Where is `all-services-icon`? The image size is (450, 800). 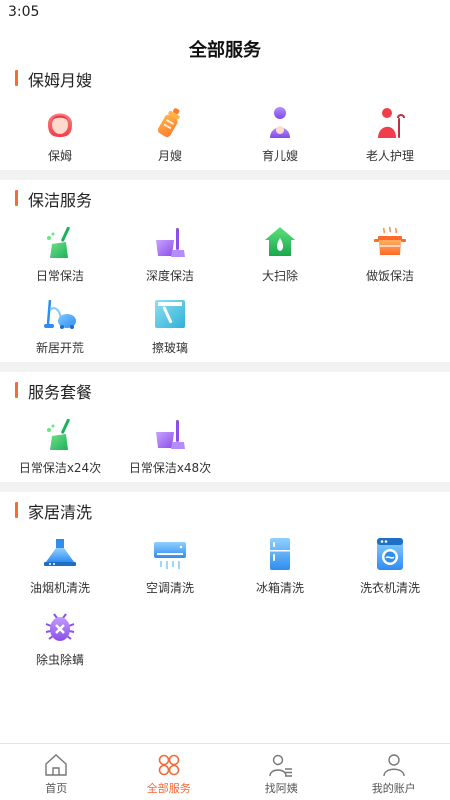
all-services-icon is located at coordinates (169, 765).